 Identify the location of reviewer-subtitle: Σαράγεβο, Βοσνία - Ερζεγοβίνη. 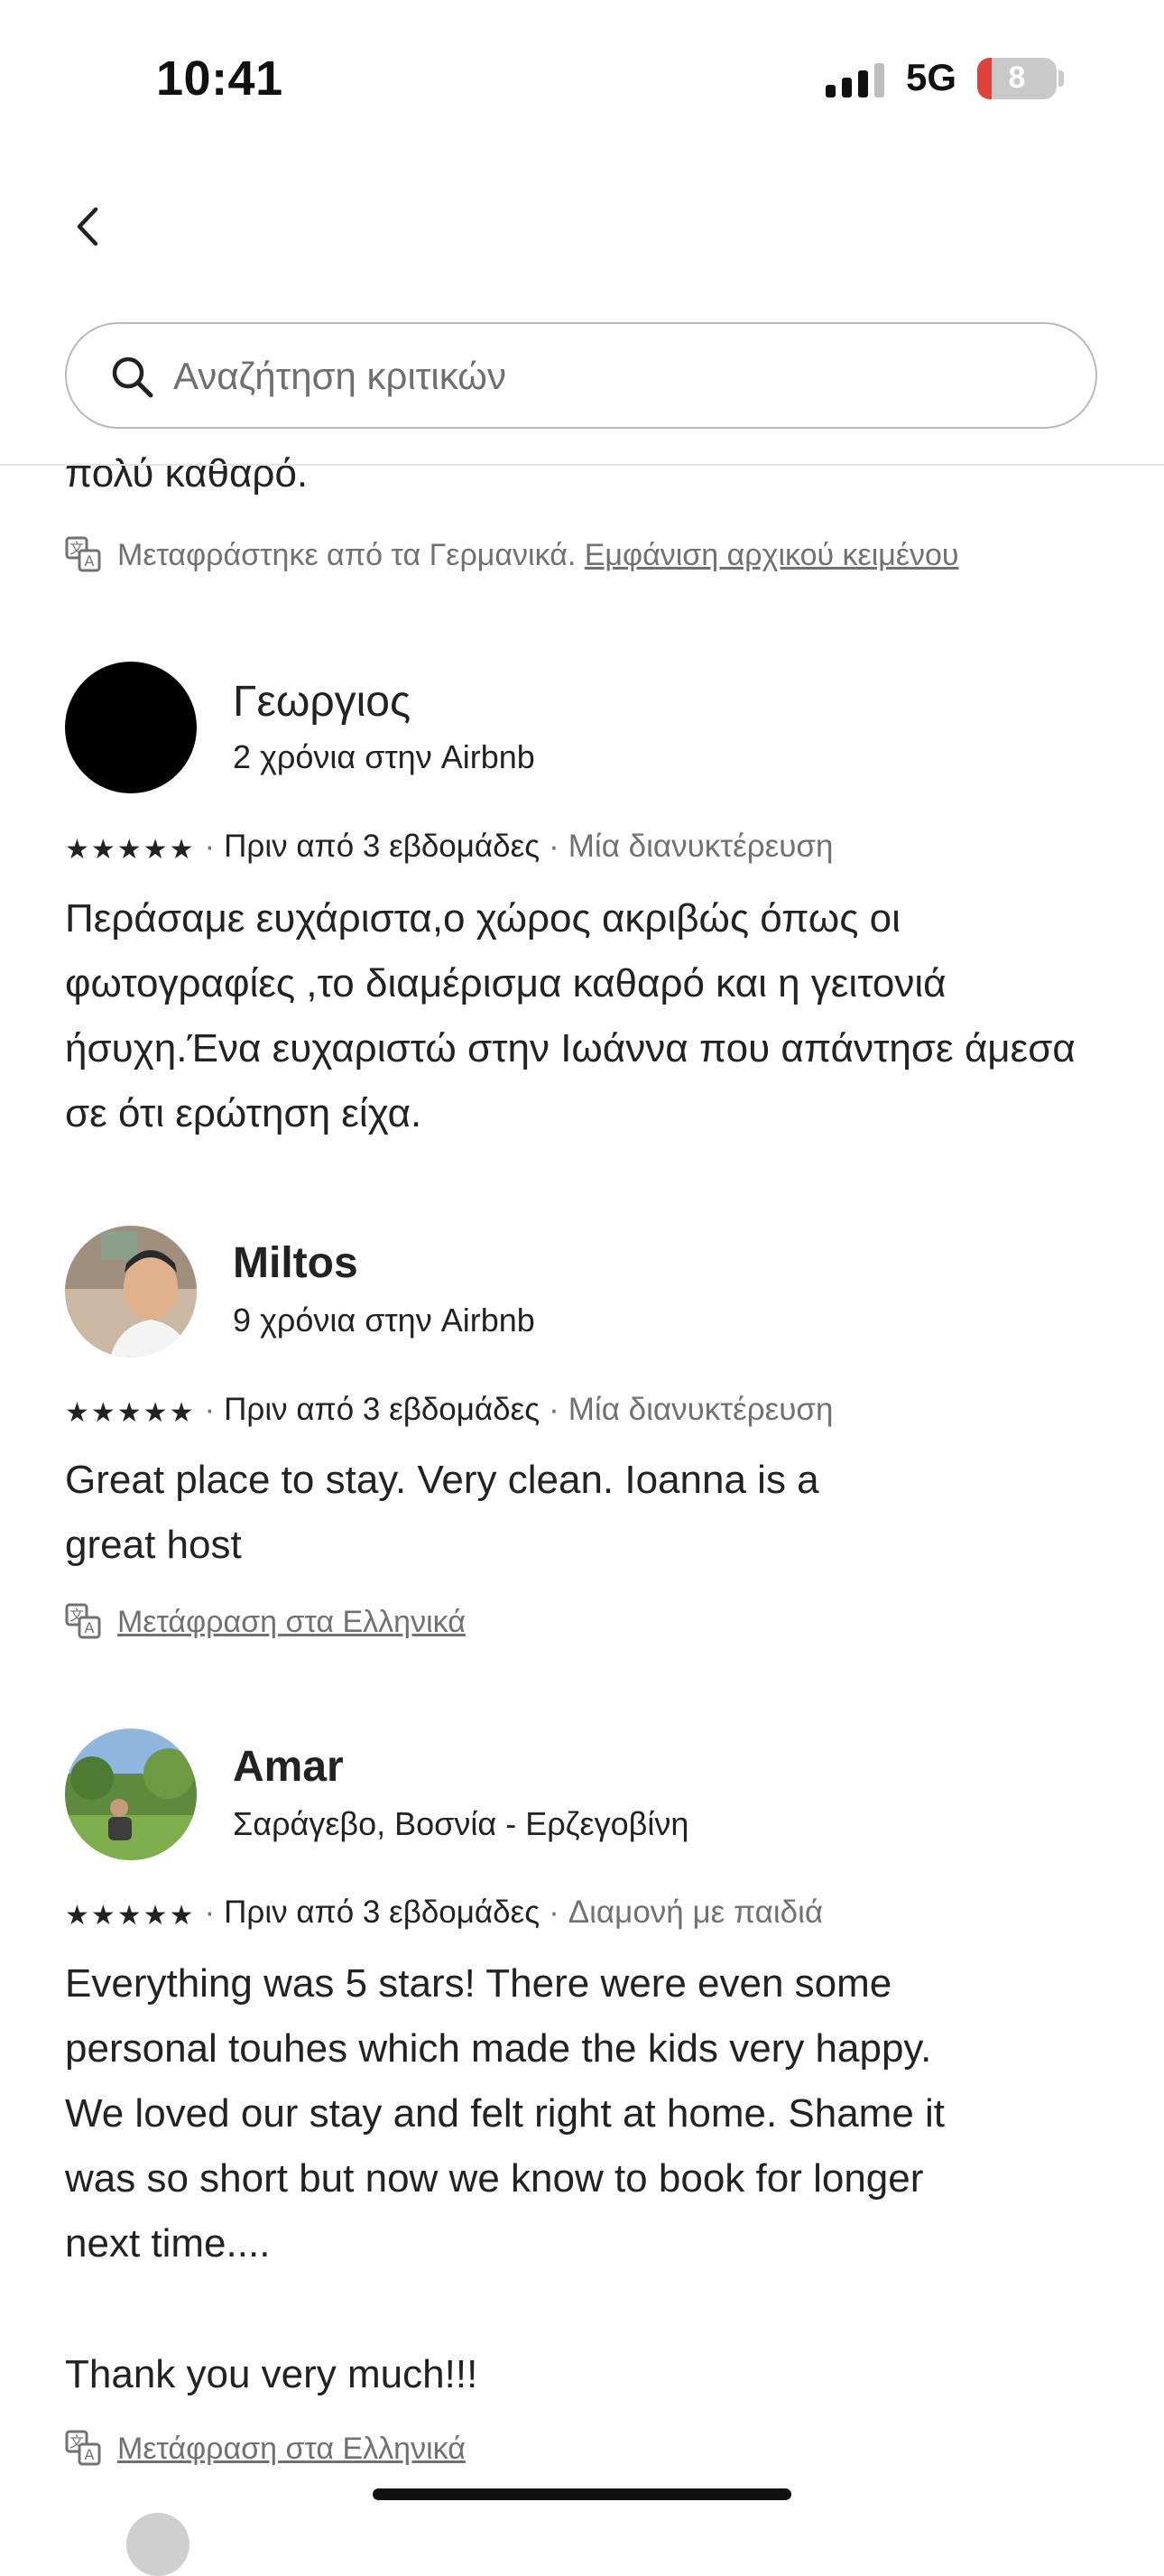
(461, 1823).